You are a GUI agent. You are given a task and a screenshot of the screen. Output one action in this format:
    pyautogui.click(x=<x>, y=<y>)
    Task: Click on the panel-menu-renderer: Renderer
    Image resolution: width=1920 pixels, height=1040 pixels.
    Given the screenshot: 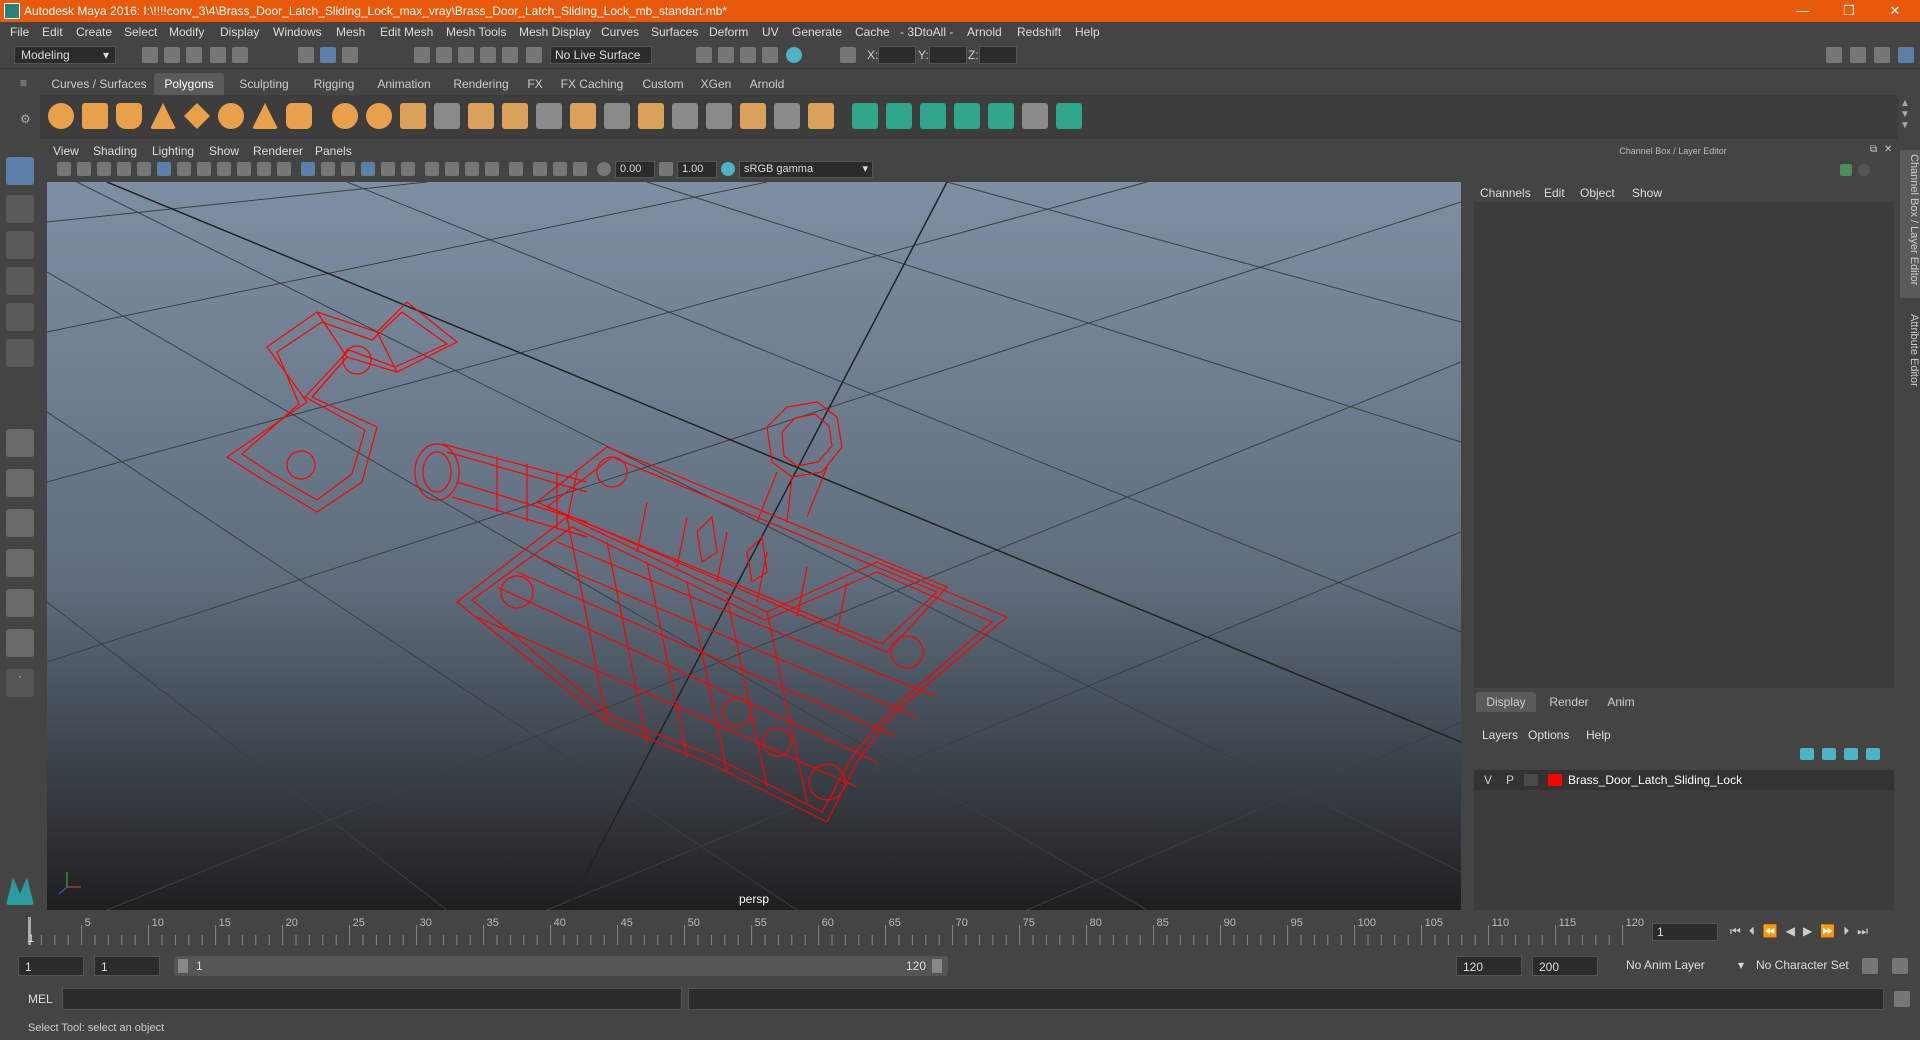 What is the action you would take?
    pyautogui.click(x=278, y=151)
    